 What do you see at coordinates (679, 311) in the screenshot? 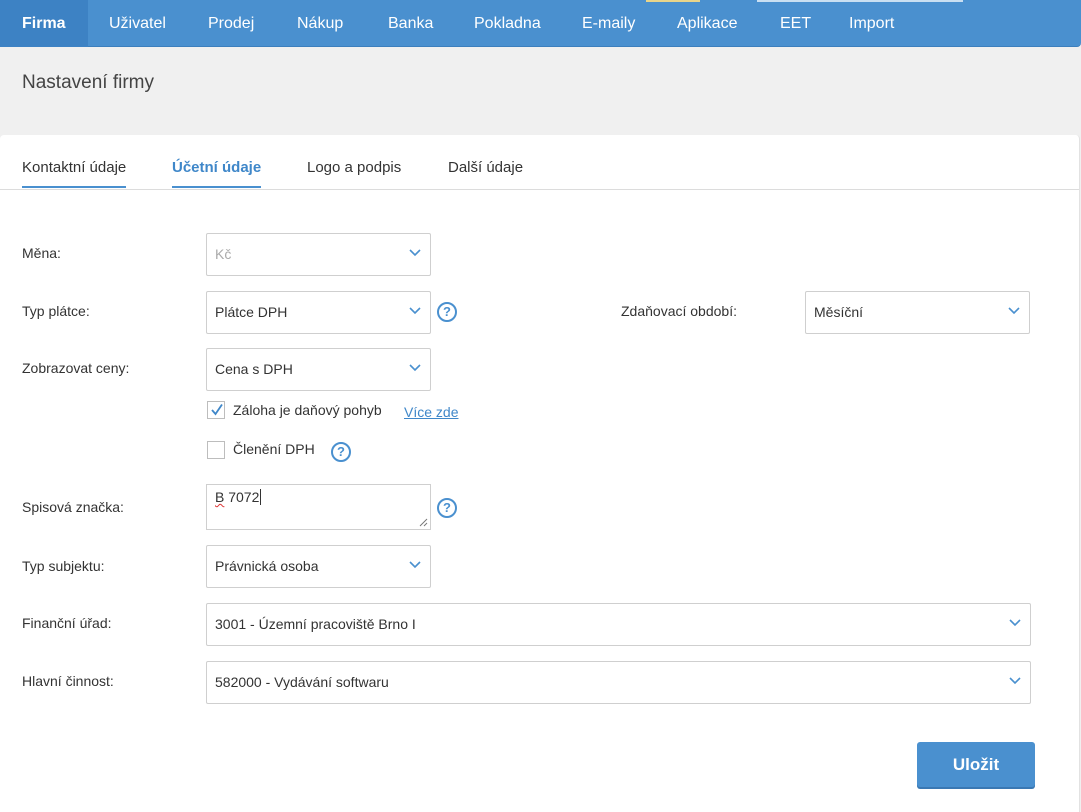
I see `zdanovaci-obdobi-label: Zdaňovací období:` at bounding box center [679, 311].